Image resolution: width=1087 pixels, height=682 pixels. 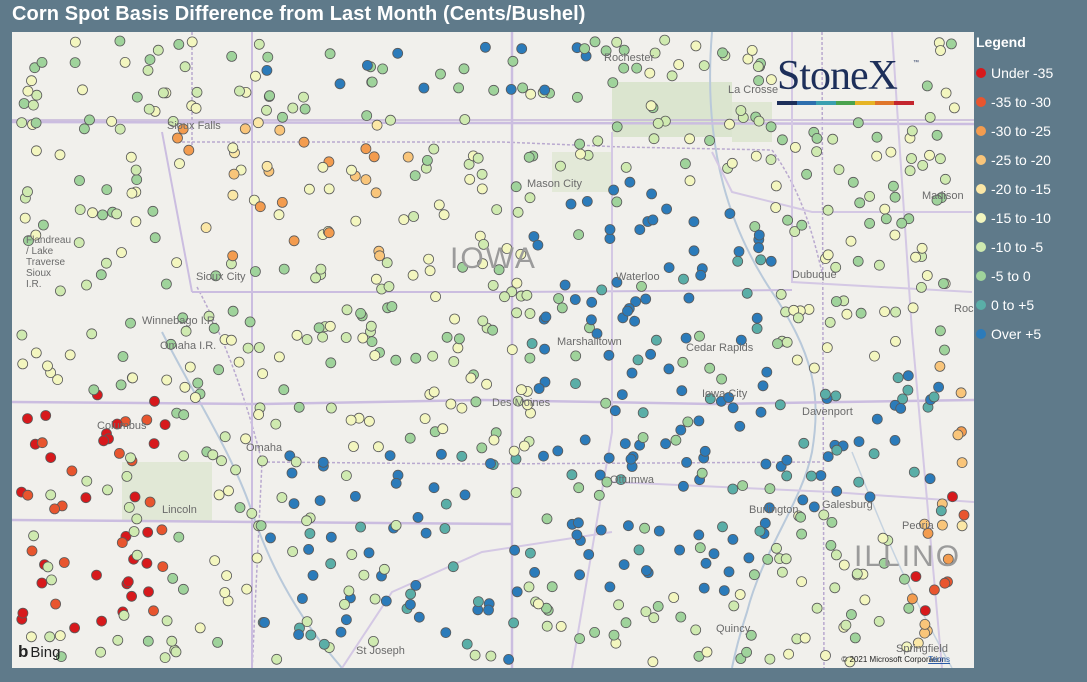 What do you see at coordinates (1030, 333) in the screenshot?
I see `legend-item: Over +5` at bounding box center [1030, 333].